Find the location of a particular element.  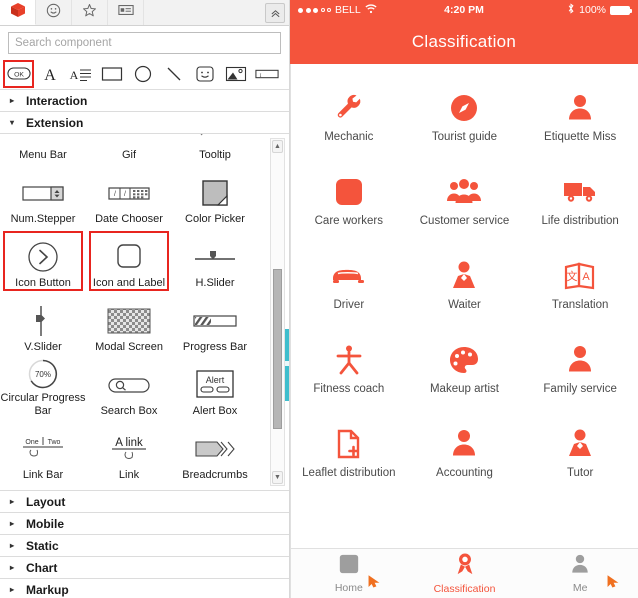

templates-tab is located at coordinates (126, 12).